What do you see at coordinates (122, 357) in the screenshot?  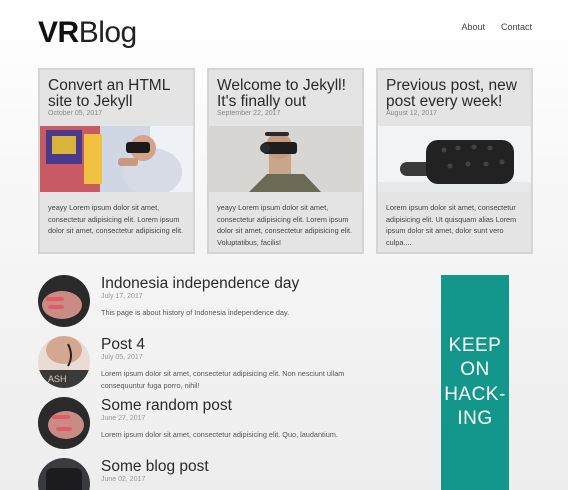 I see `post-date: July 05, 2017` at bounding box center [122, 357].